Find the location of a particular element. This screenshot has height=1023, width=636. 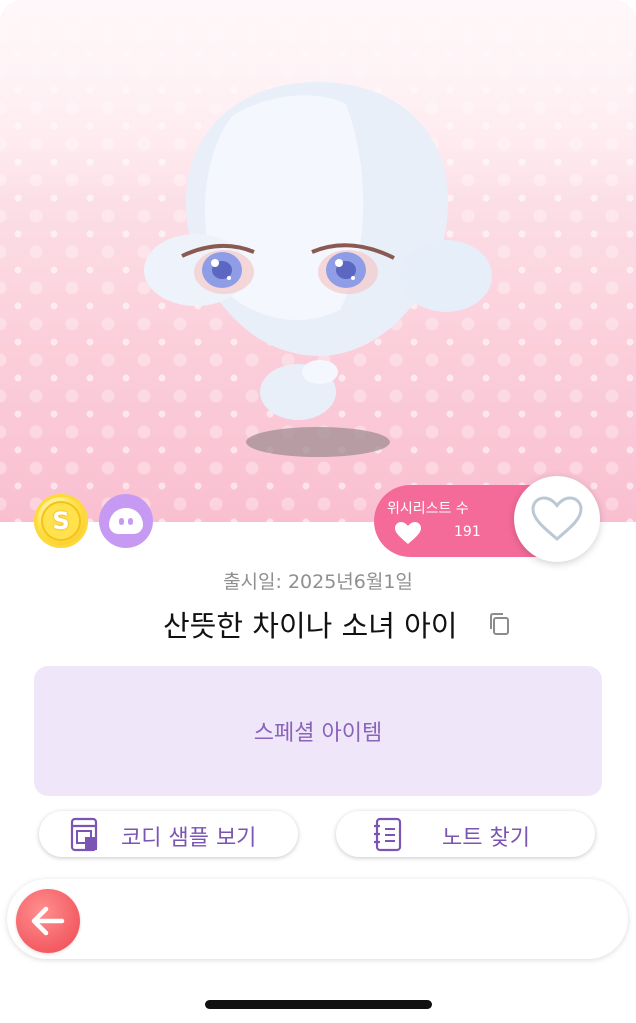

home-indicator is located at coordinates (318, 1004).